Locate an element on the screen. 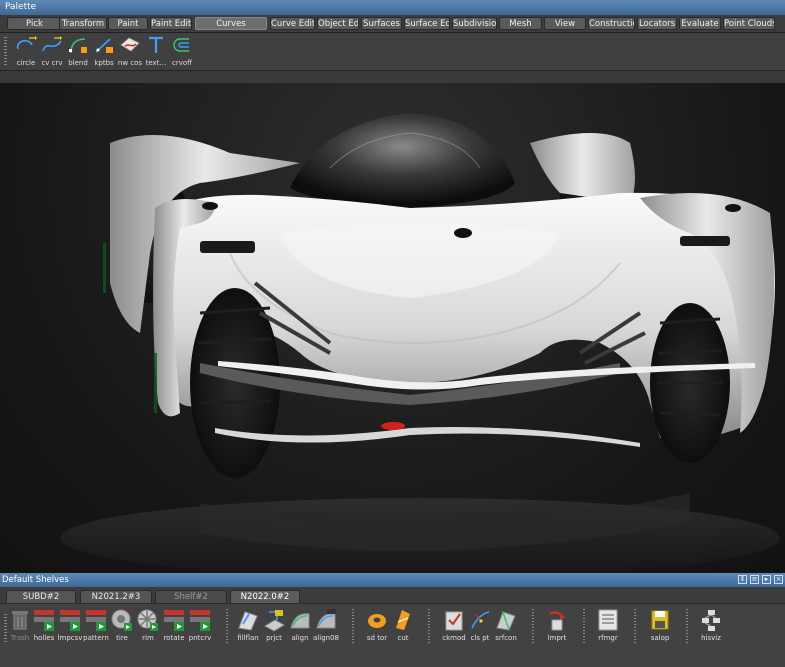  new-cos-icon is located at coordinates (130, 44).